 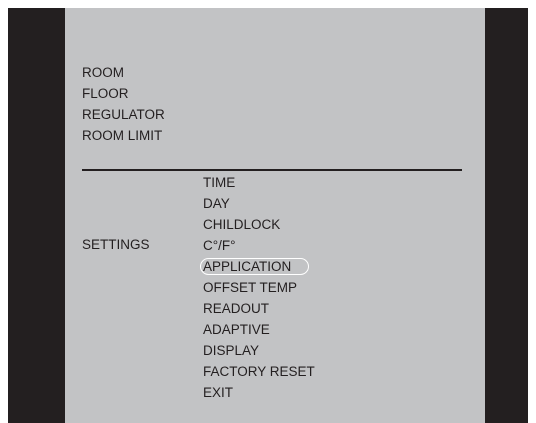 I want to click on menu-item-room-limit: ROOM LIMIT, so click(x=123, y=135).